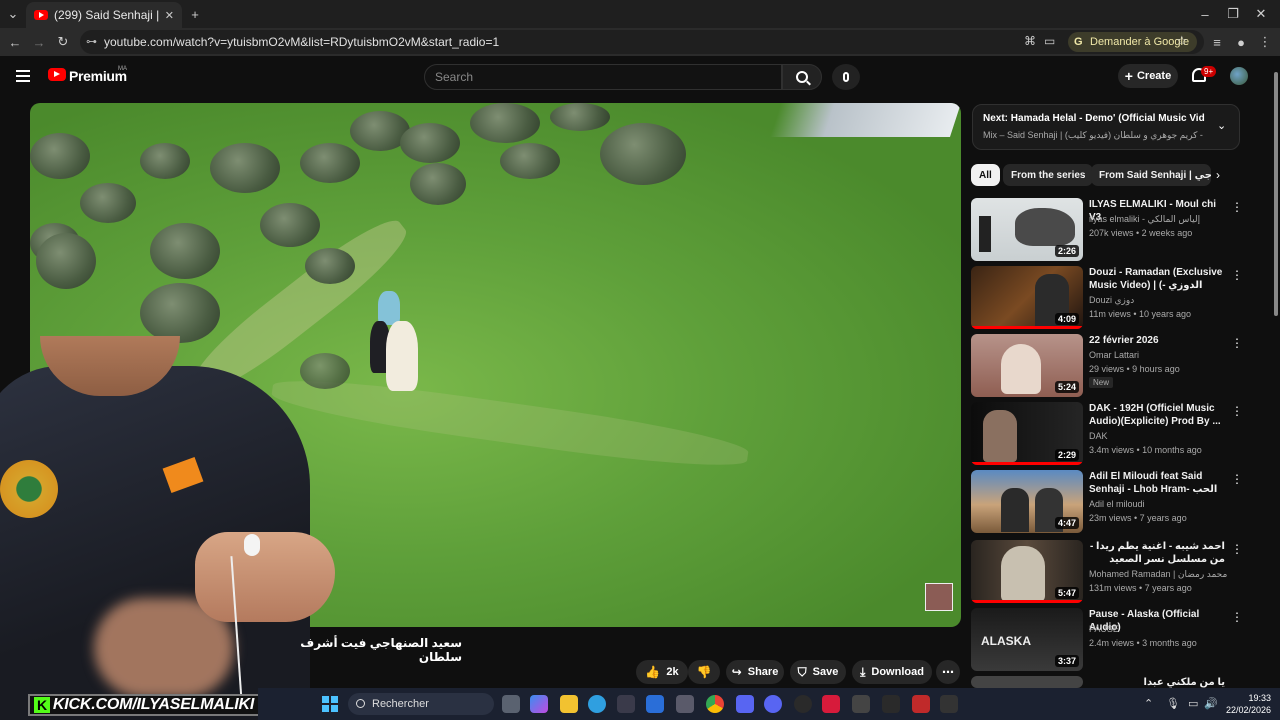 The width and height of the screenshot is (1280, 720). Describe the element at coordinates (773, 704) in the screenshot. I see `discord-icon` at that location.